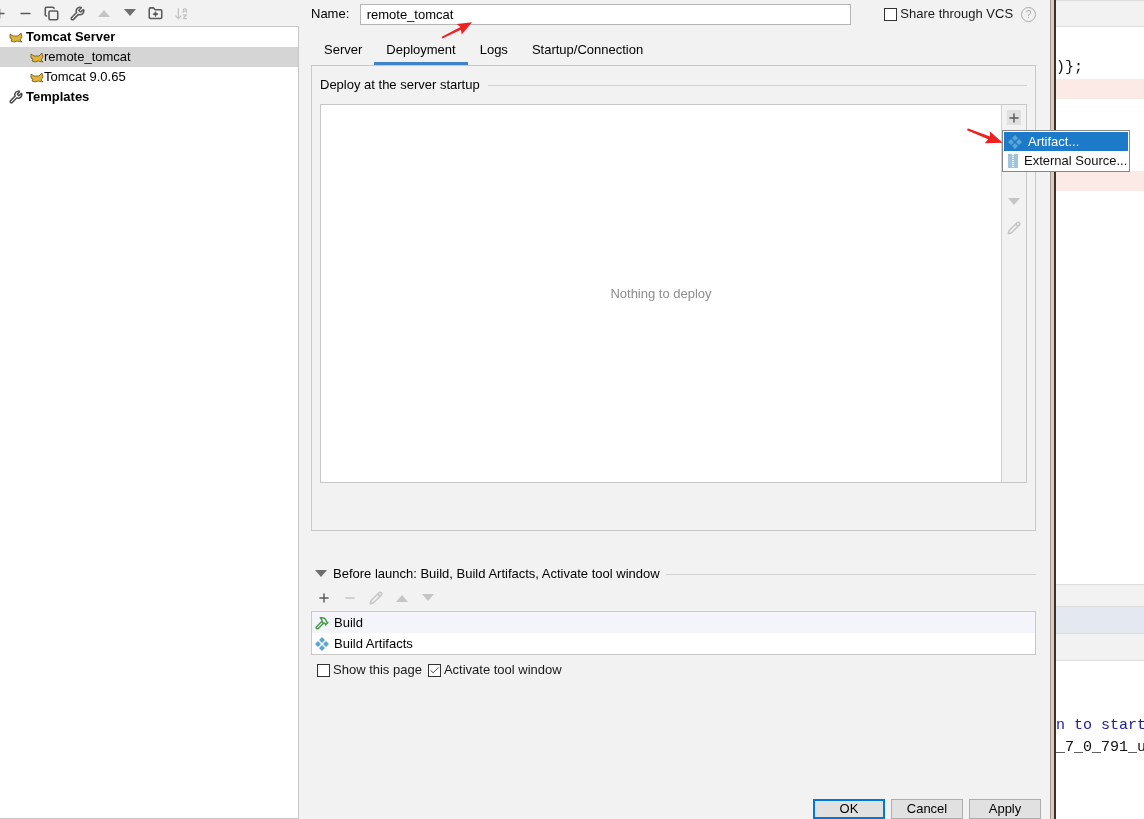  What do you see at coordinates (673, 622) in the screenshot?
I see `task-item: Build` at bounding box center [673, 622].